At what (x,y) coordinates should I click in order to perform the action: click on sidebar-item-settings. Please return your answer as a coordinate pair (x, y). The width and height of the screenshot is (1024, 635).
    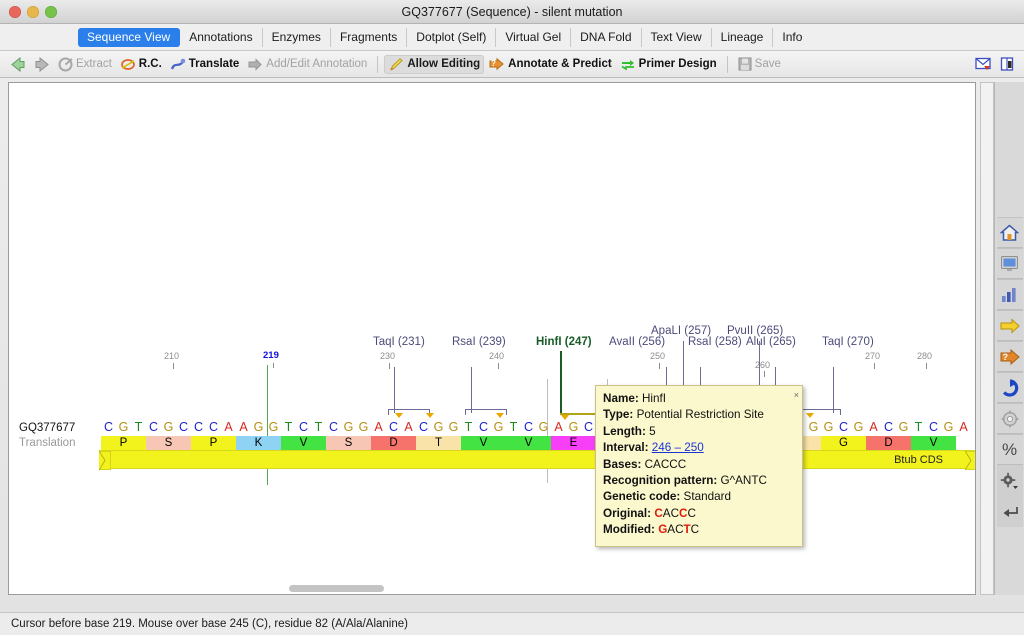
    Looking at the image, I should click on (1009, 480).